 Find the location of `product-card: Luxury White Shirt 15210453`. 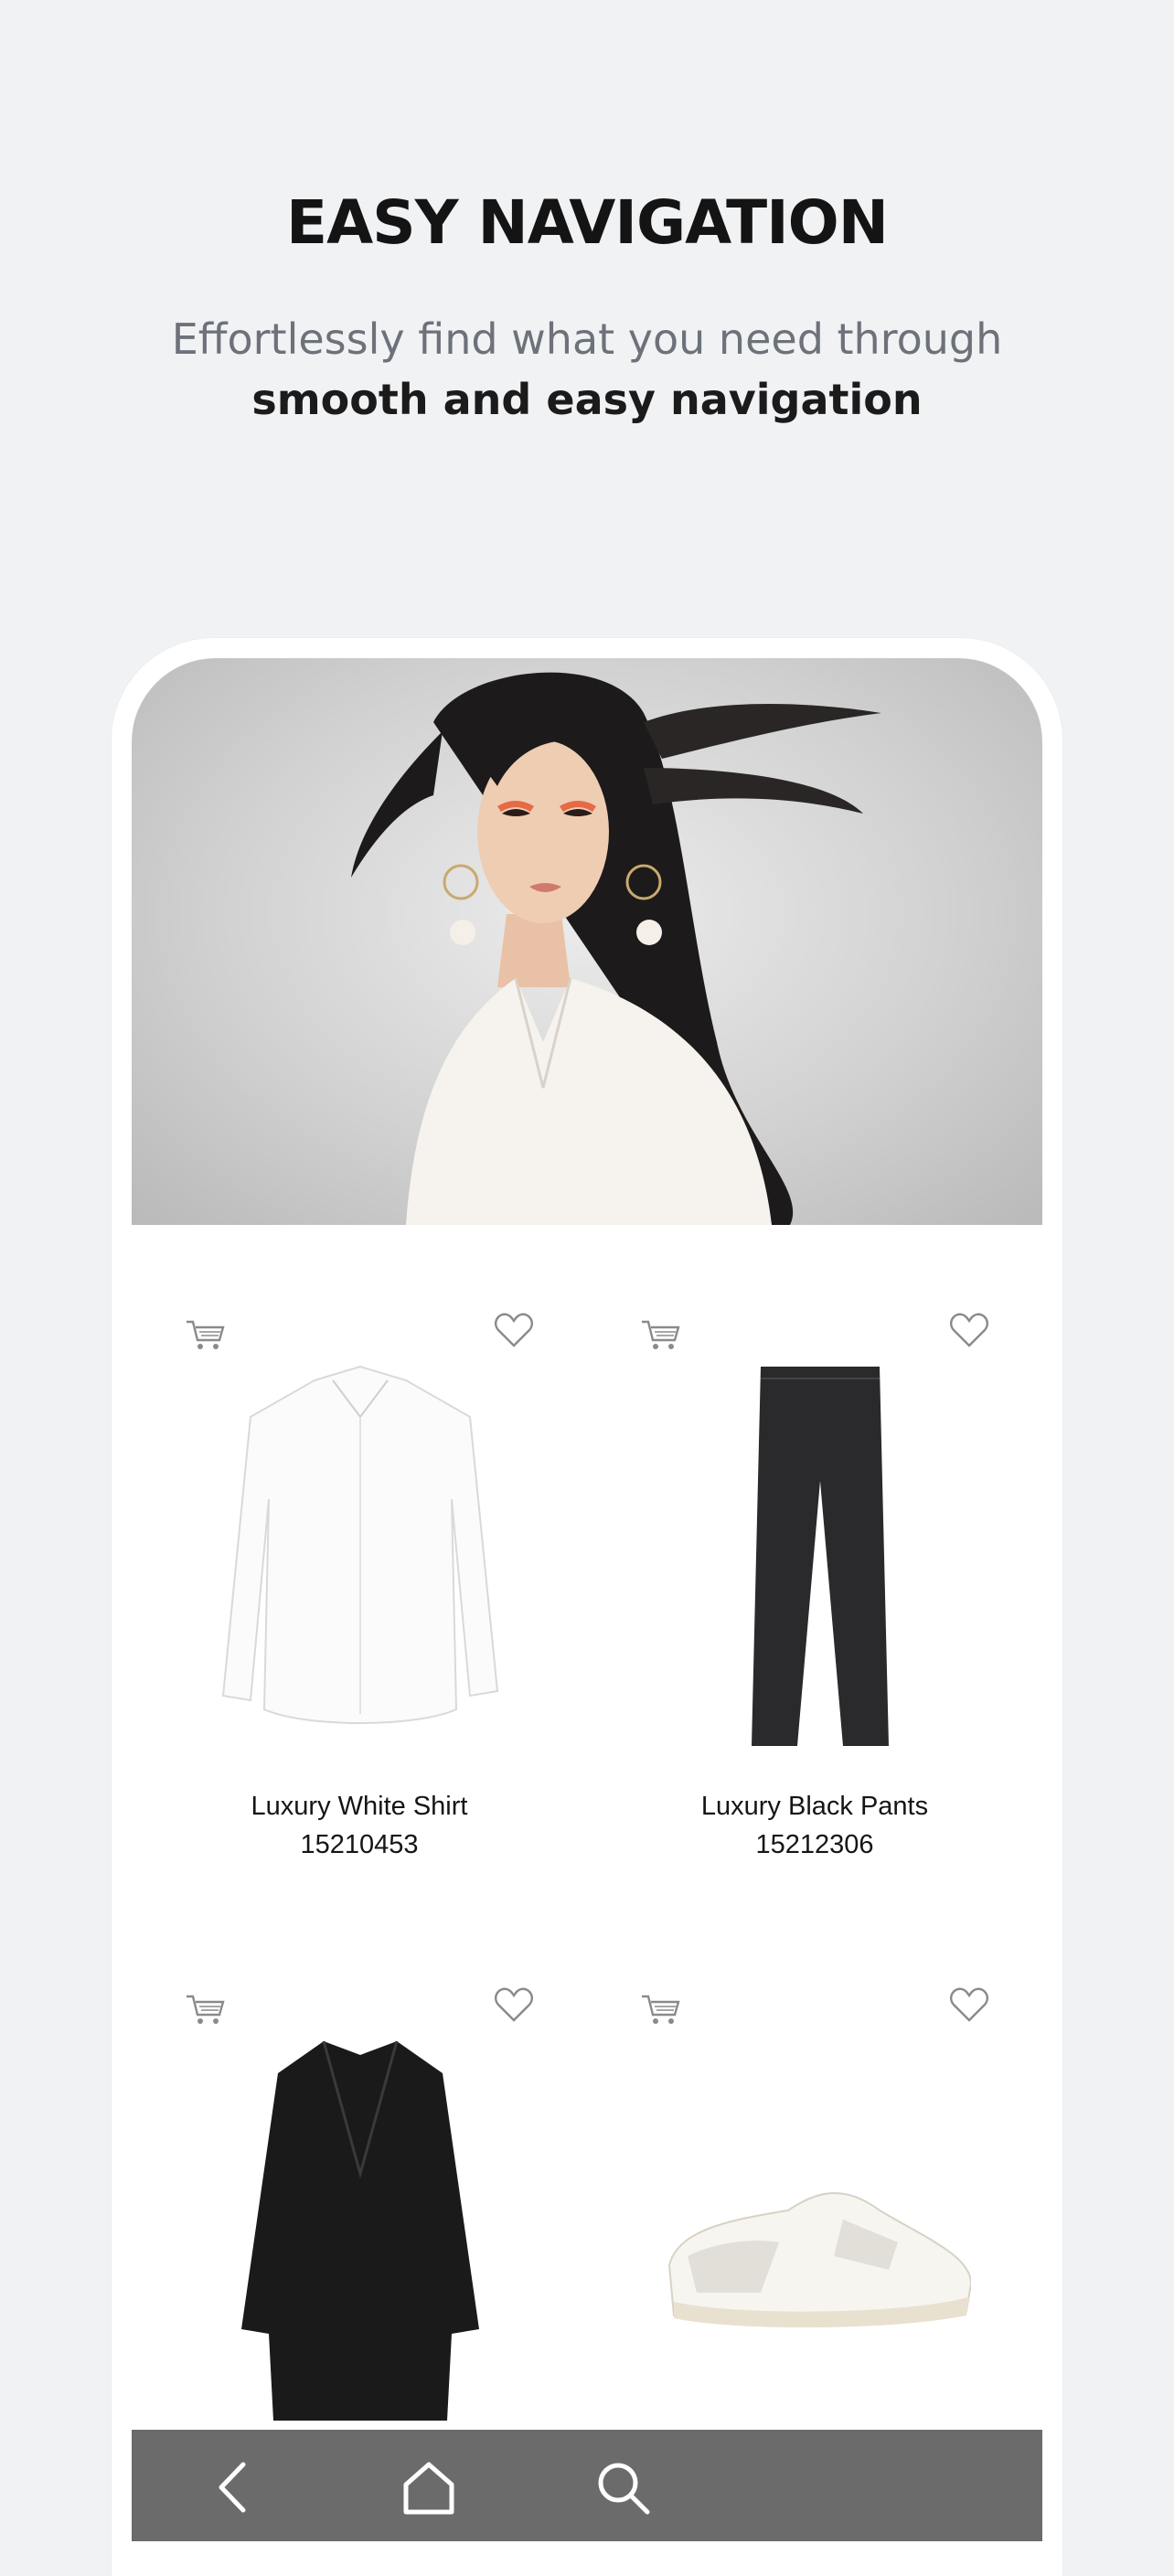

product-card: Luxury White Shirt 15210453 is located at coordinates (359, 1599).